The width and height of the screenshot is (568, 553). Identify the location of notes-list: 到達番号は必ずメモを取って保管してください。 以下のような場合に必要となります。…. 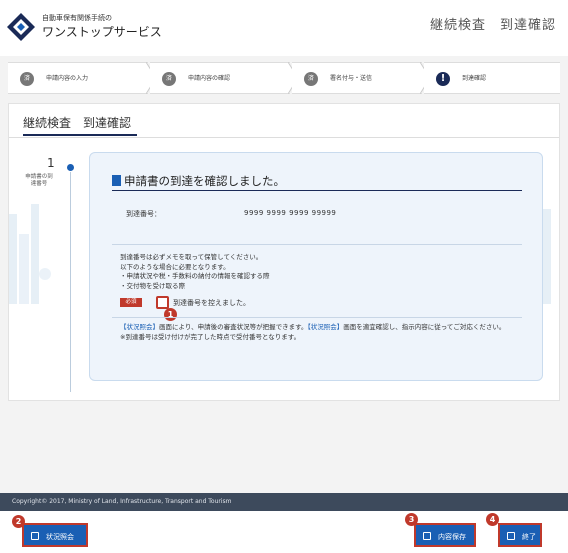
(195, 272).